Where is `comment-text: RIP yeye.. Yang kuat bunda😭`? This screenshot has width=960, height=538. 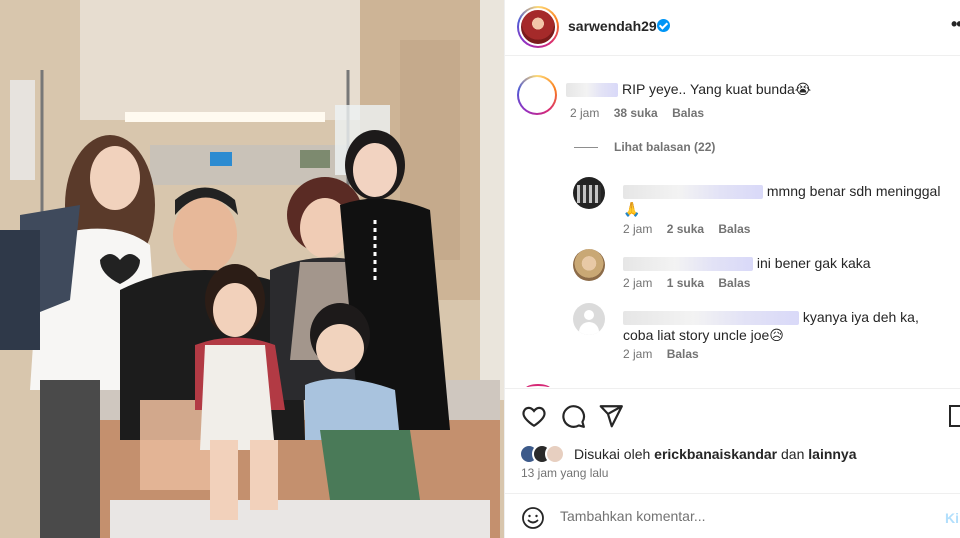
comment-text: RIP yeye.. Yang kuat bunda😭 is located at coordinates (717, 89).